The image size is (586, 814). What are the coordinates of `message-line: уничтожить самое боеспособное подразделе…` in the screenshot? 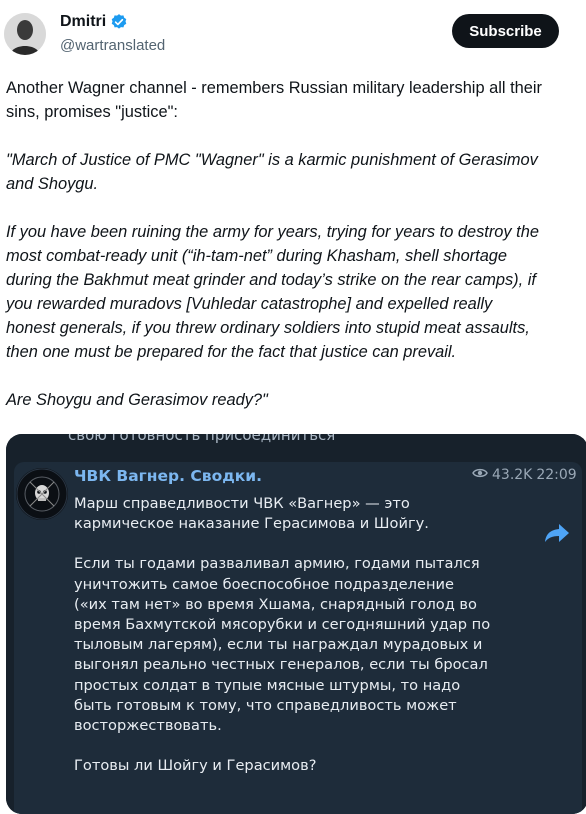 It's located at (264, 584).